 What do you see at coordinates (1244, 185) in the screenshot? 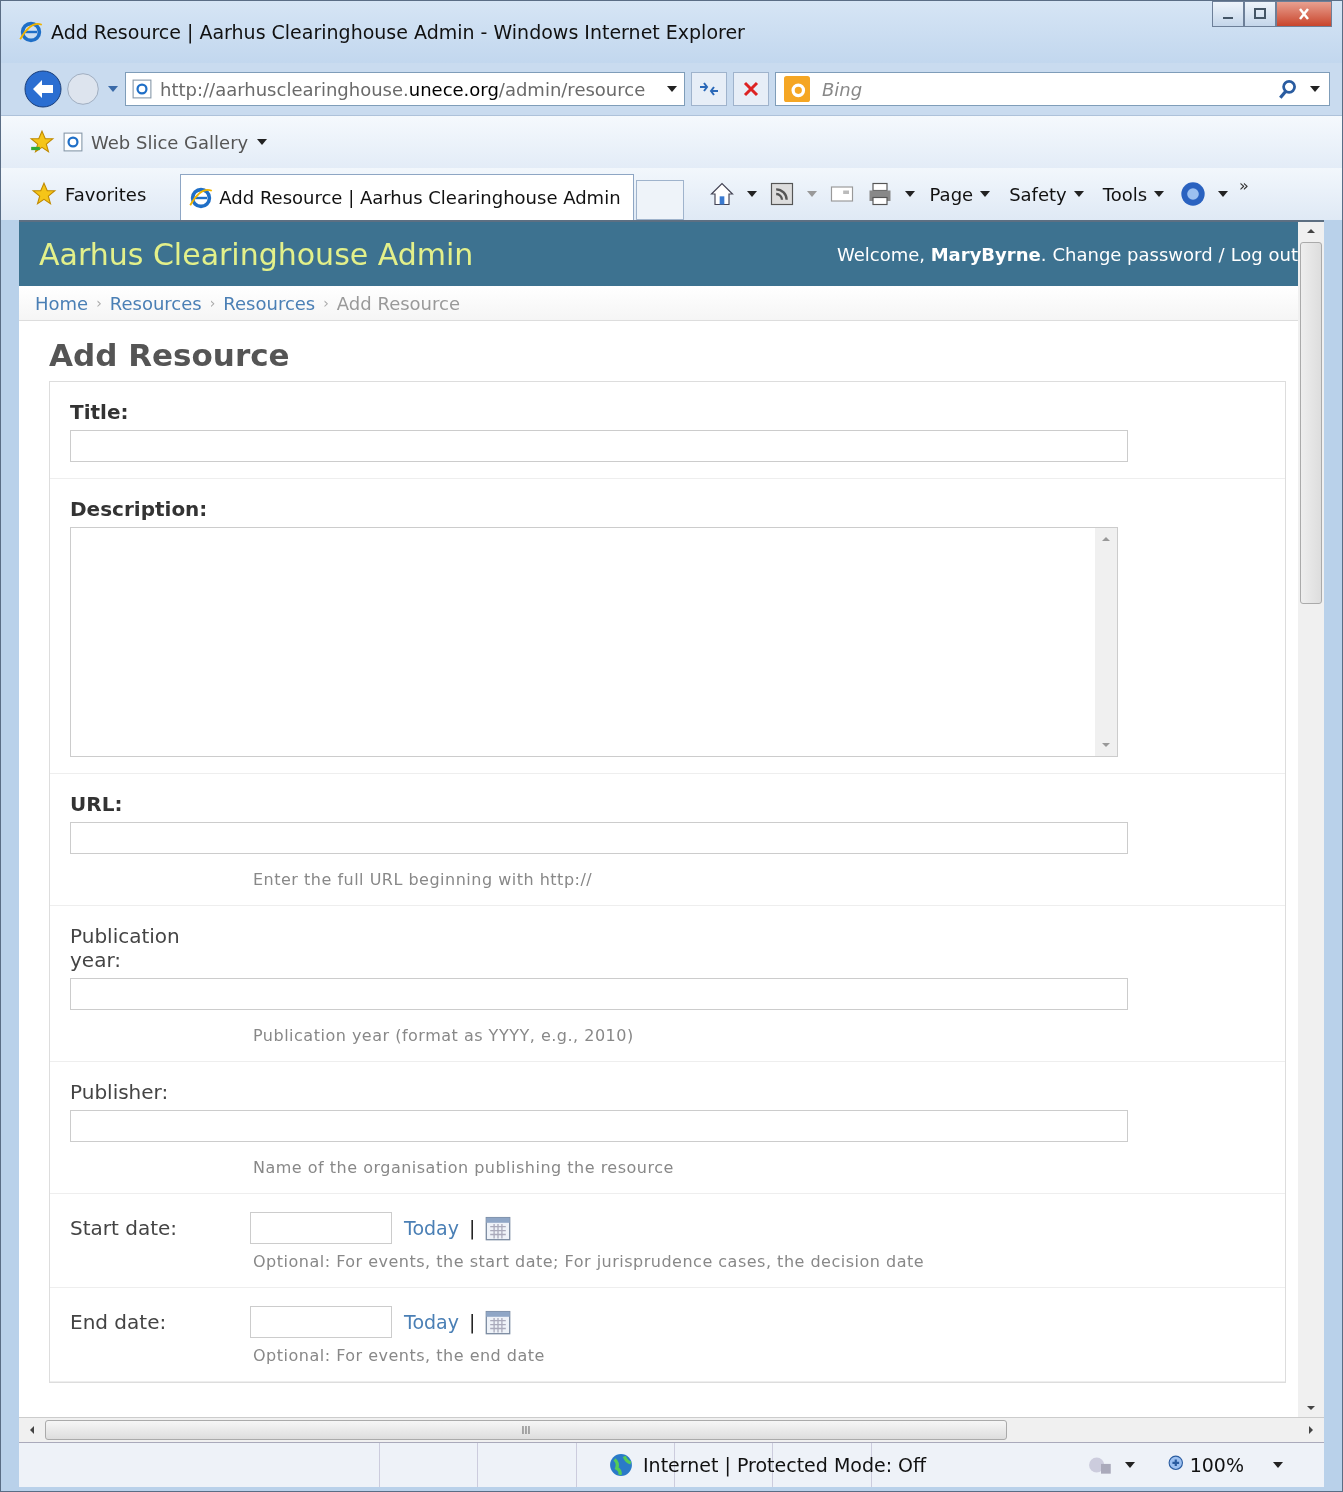
I see `overflow-chevron: »` at bounding box center [1244, 185].